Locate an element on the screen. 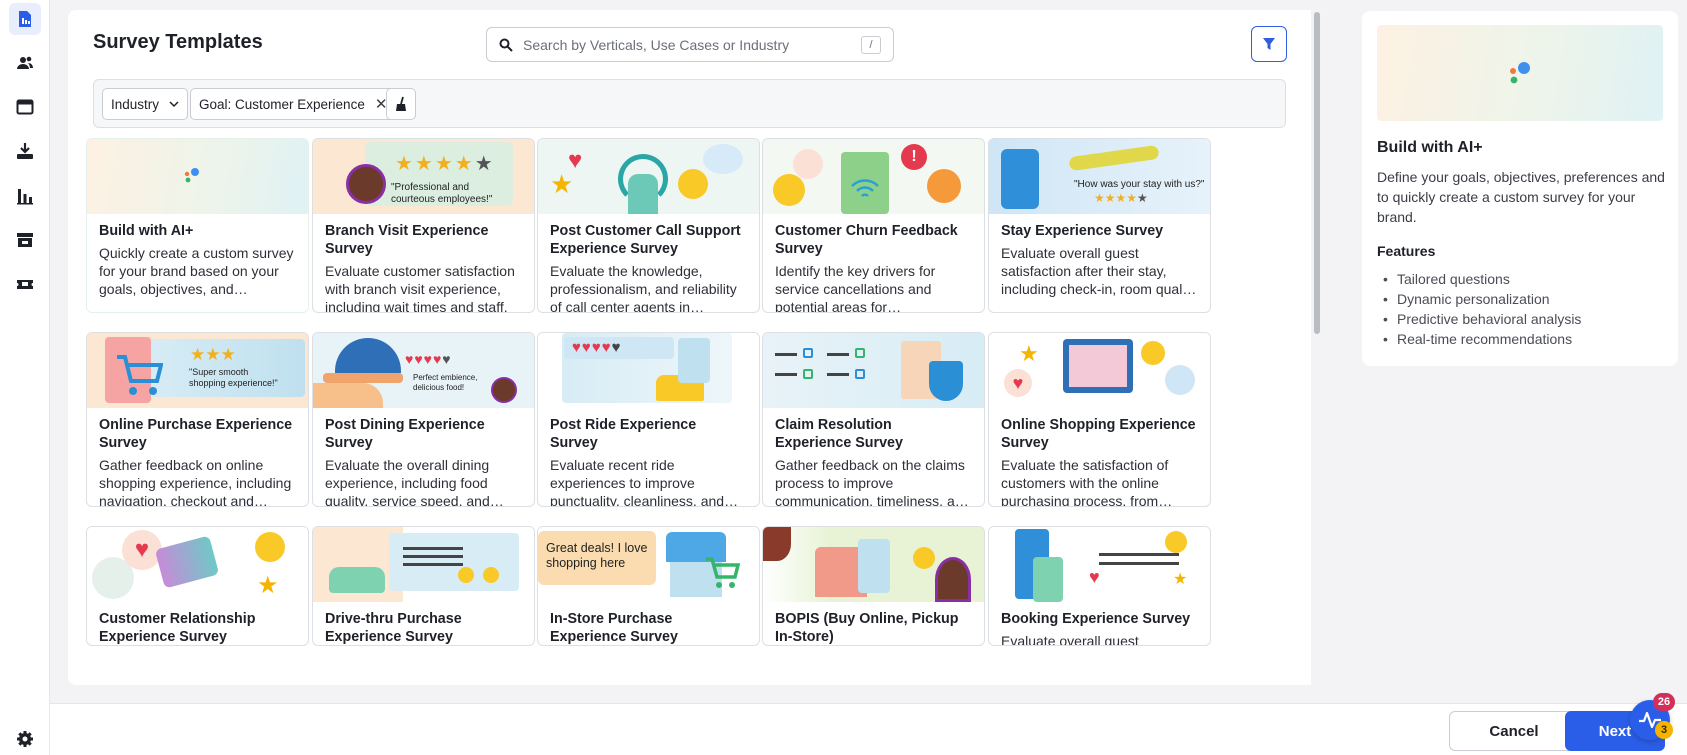 The image size is (1687, 755). template-card: BOPIS (Buy Online, Pickup In-Store) is located at coordinates (873, 586).